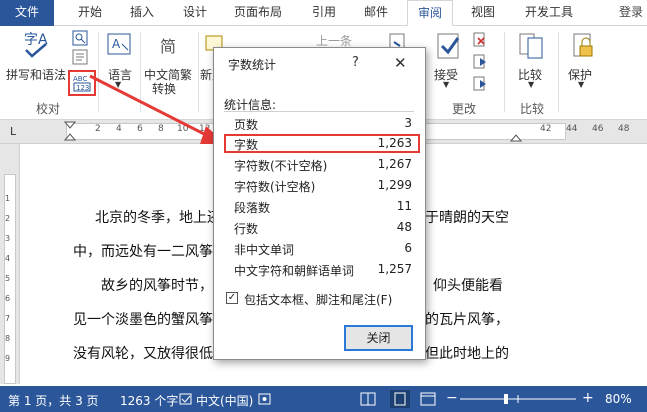  Describe the element at coordinates (400, 399) in the screenshot. I see `print-layout-icon` at that location.